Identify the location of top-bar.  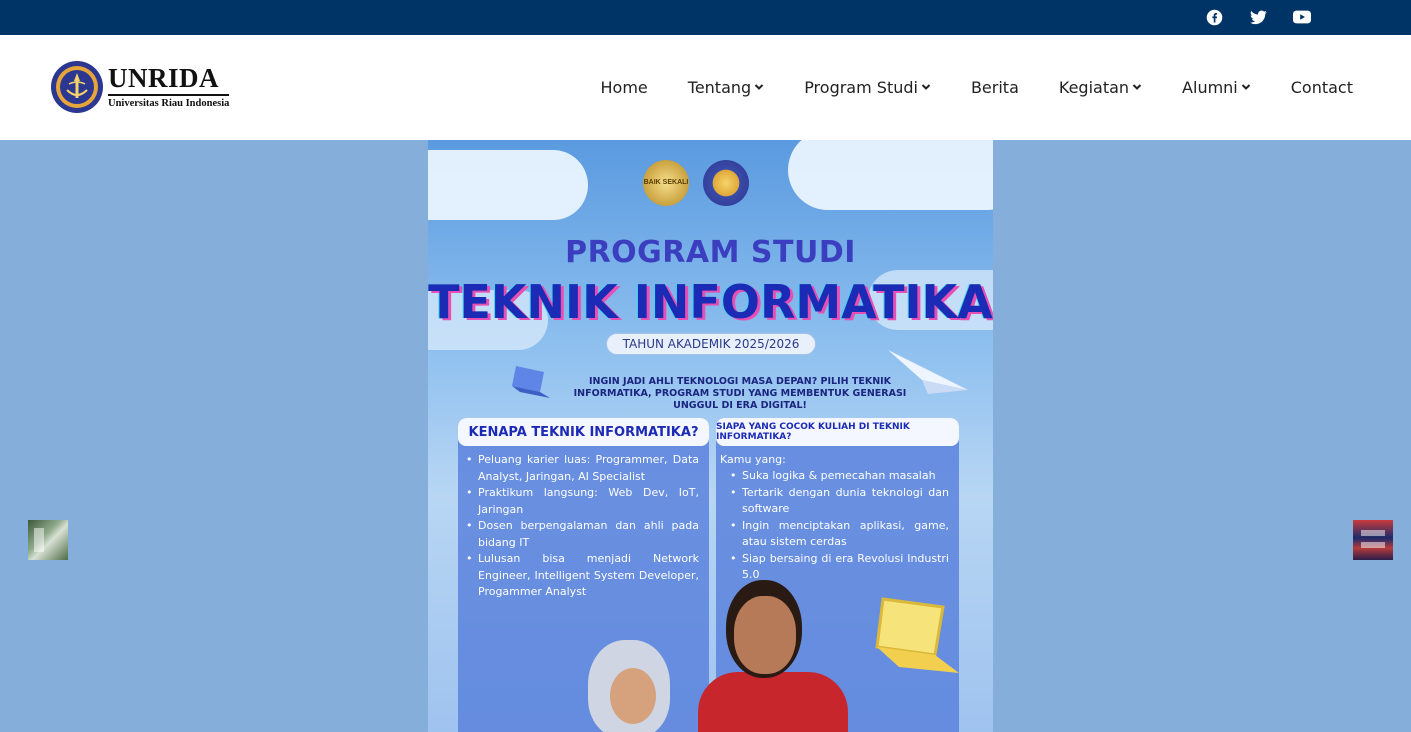
(705, 17).